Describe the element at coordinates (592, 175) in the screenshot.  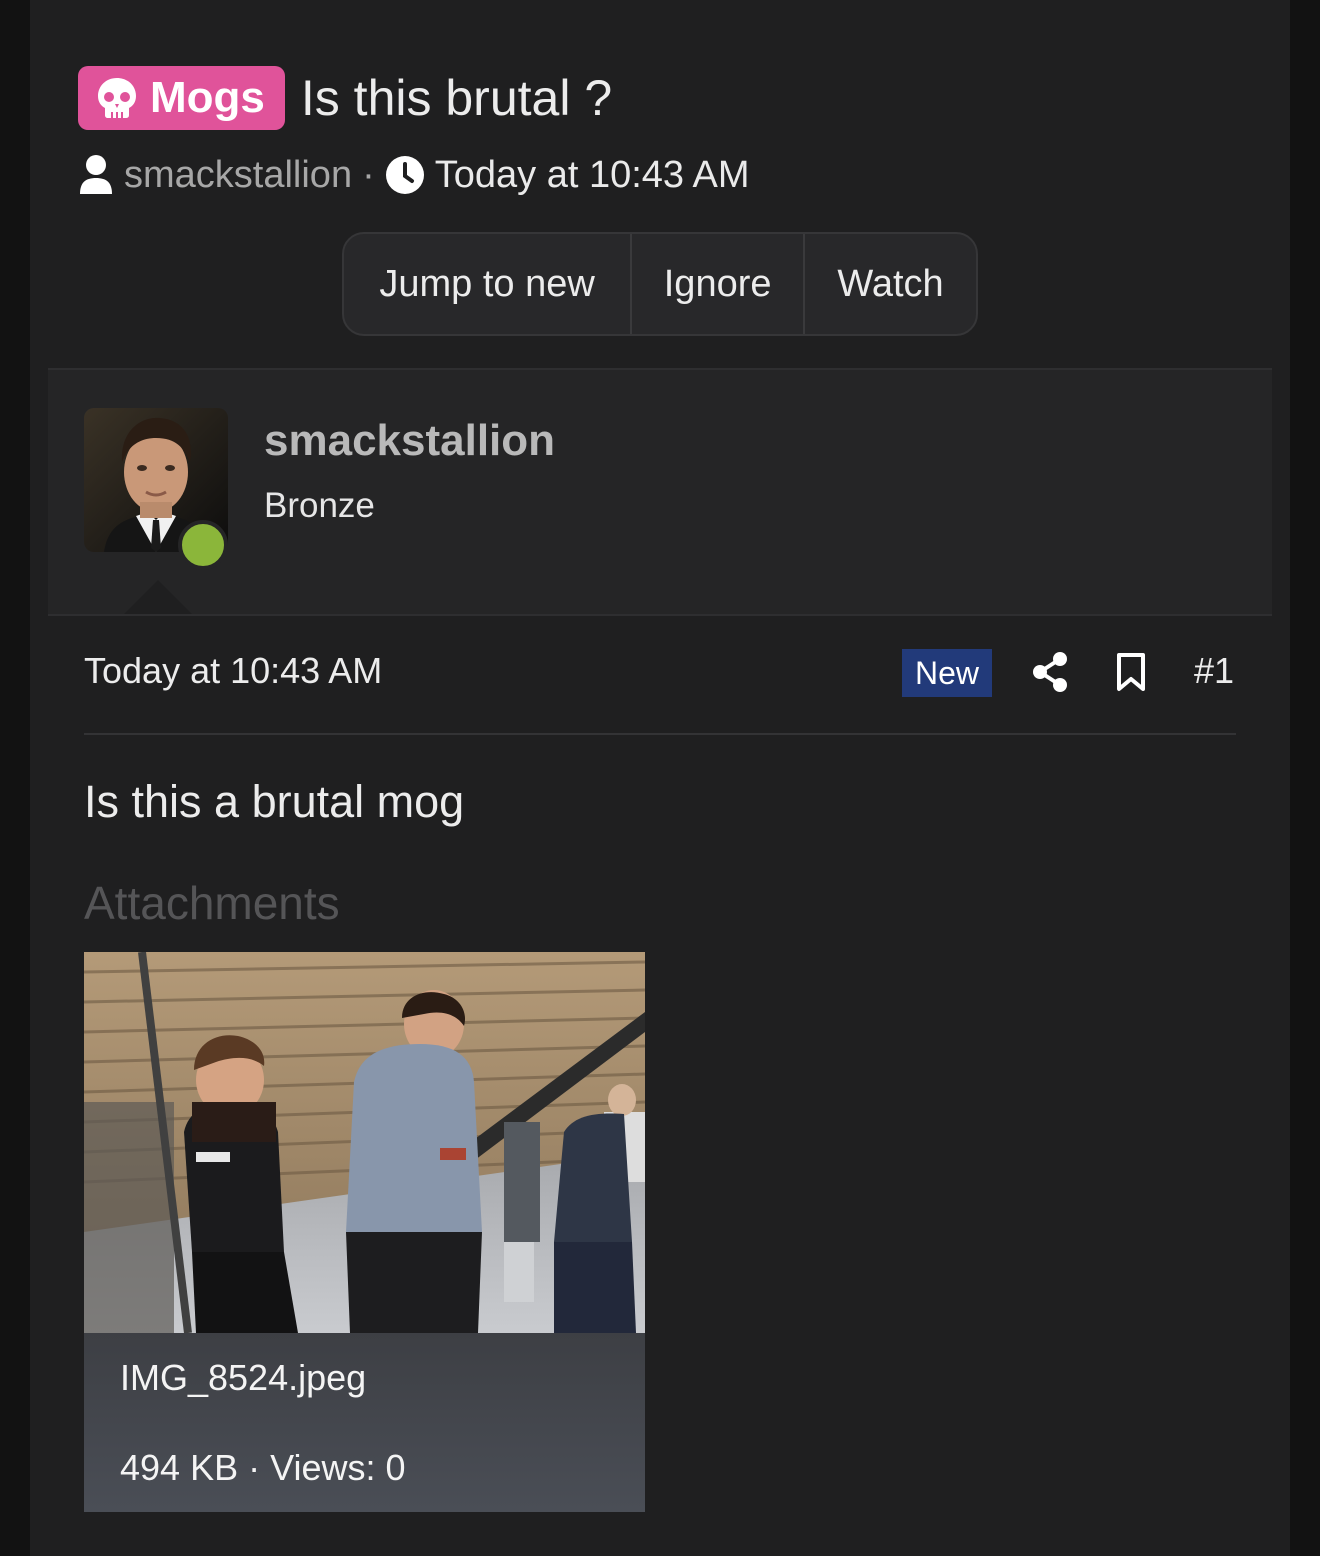
I see `thread-time-link: Today at 10:43 AM` at that location.